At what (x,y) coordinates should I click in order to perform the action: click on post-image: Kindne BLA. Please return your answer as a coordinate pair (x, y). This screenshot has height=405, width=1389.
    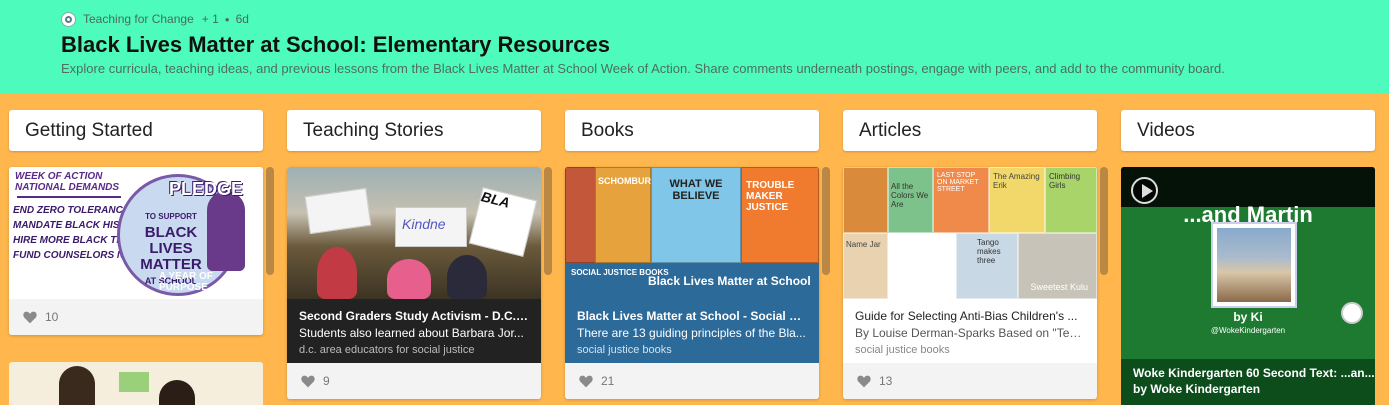
    Looking at the image, I should click on (414, 233).